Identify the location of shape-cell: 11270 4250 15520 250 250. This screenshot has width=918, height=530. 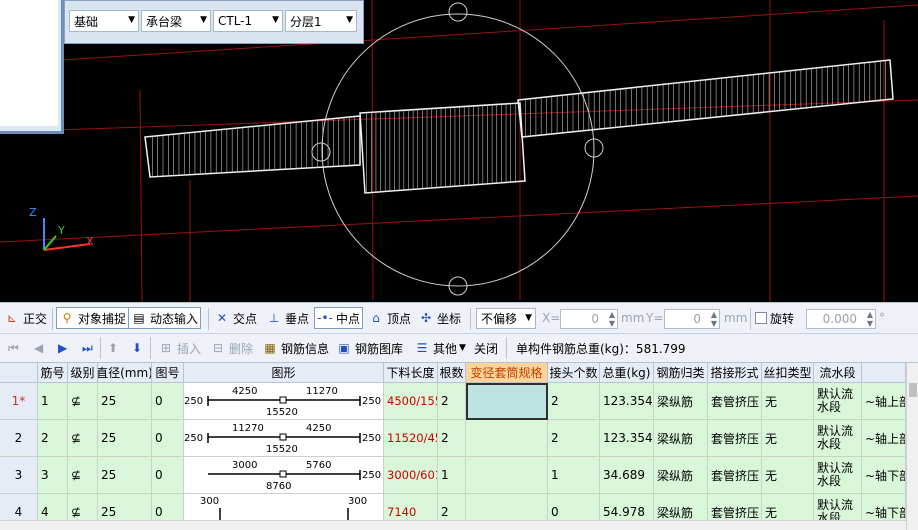
(284, 438).